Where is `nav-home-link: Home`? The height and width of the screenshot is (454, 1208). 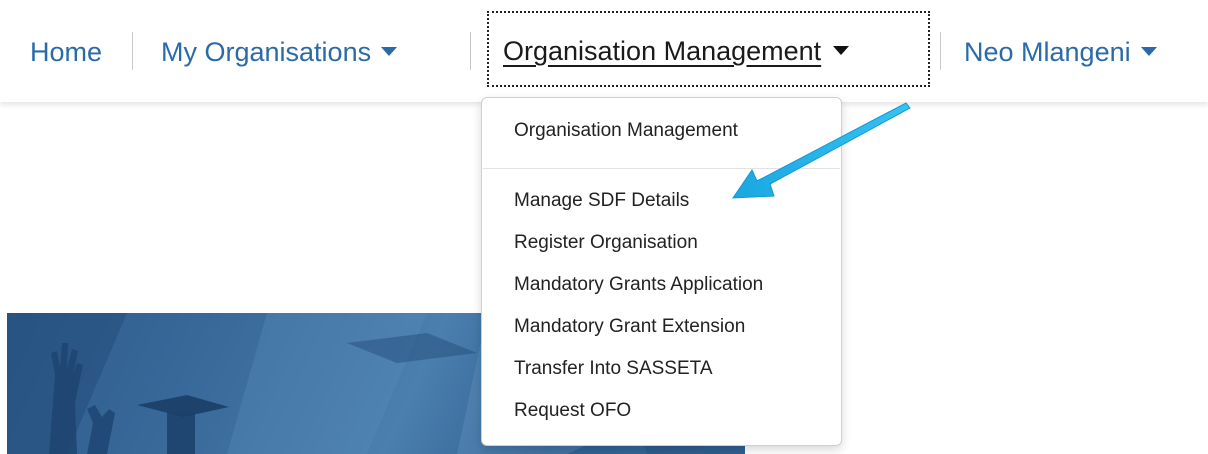
nav-home-link: Home is located at coordinates (66, 52).